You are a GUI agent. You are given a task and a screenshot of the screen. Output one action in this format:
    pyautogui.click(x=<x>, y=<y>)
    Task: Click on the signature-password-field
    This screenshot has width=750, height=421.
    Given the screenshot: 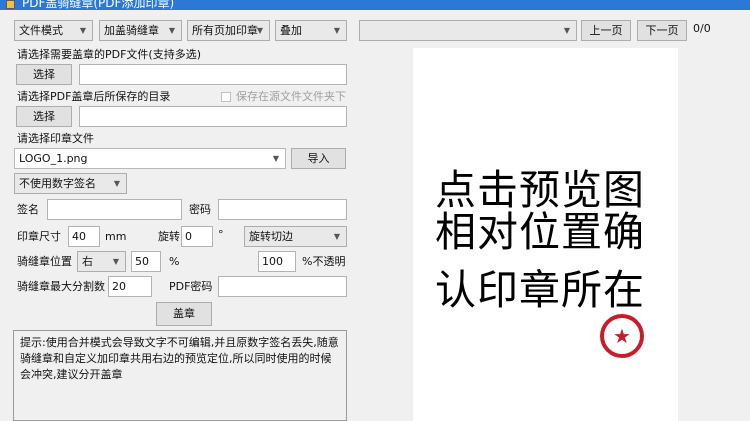 What is the action you would take?
    pyautogui.click(x=282, y=209)
    